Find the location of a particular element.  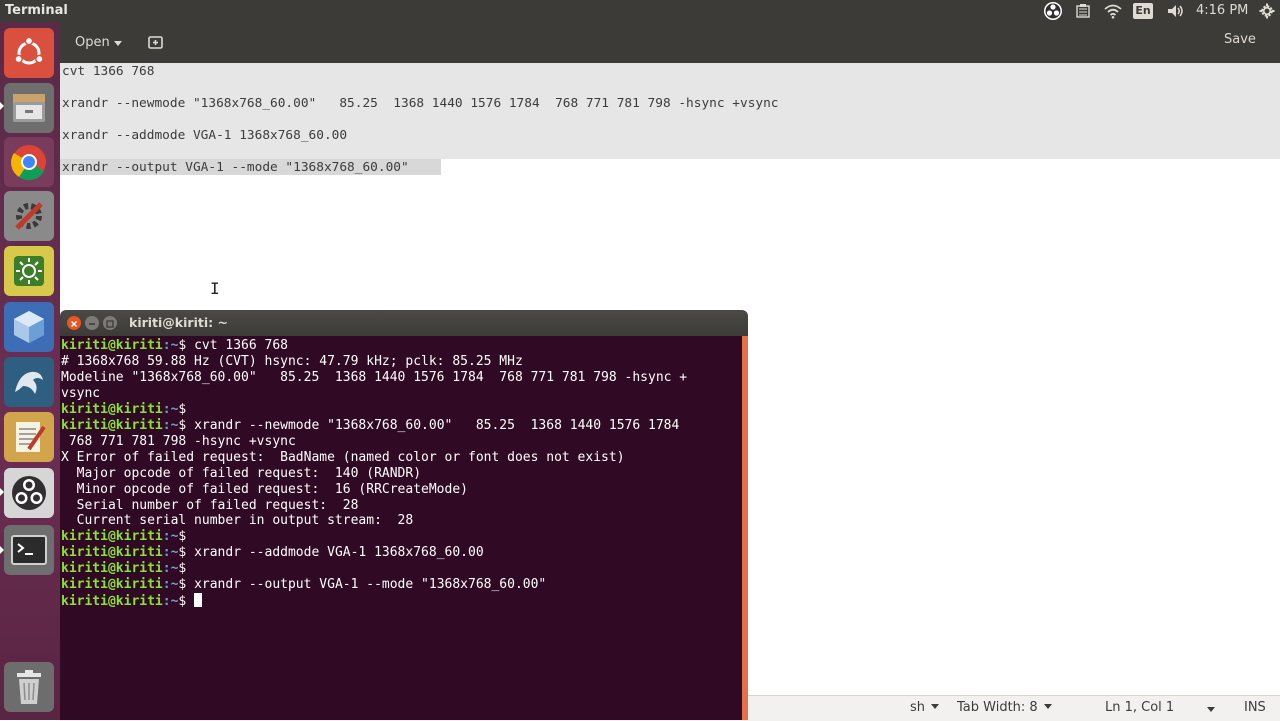

wifi-icon is located at coordinates (1113, 11).